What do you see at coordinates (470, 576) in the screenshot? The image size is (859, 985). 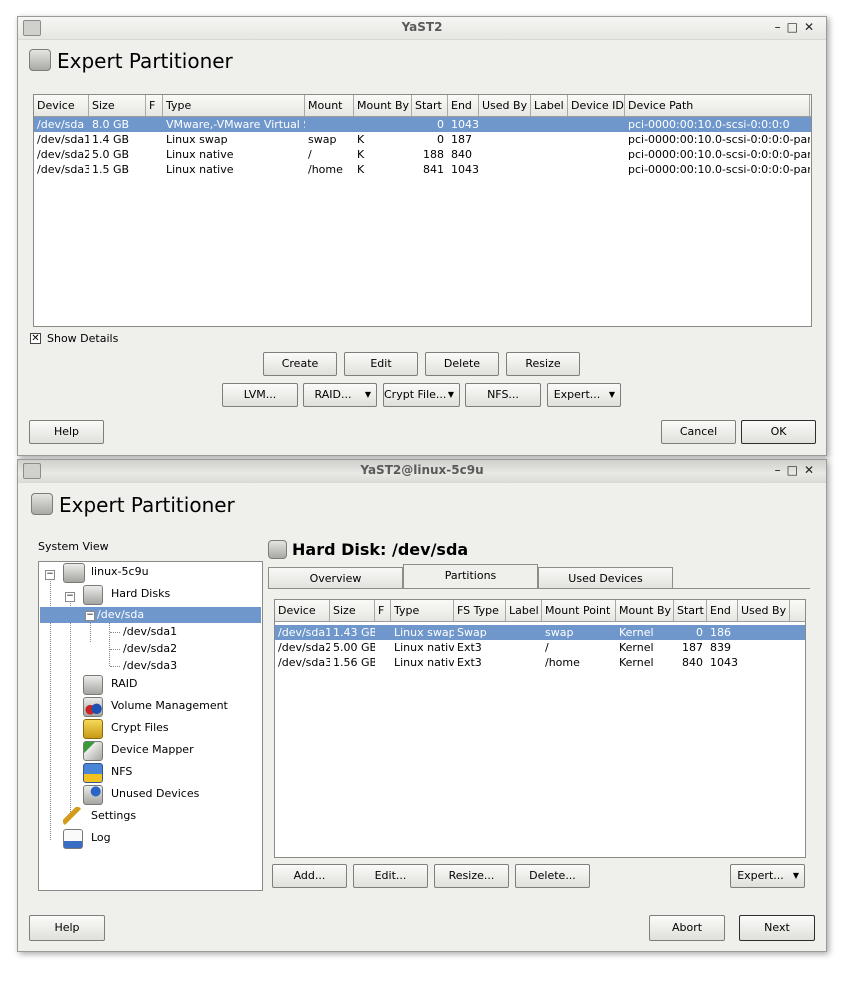 I see `tab-partitions: Partitions` at bounding box center [470, 576].